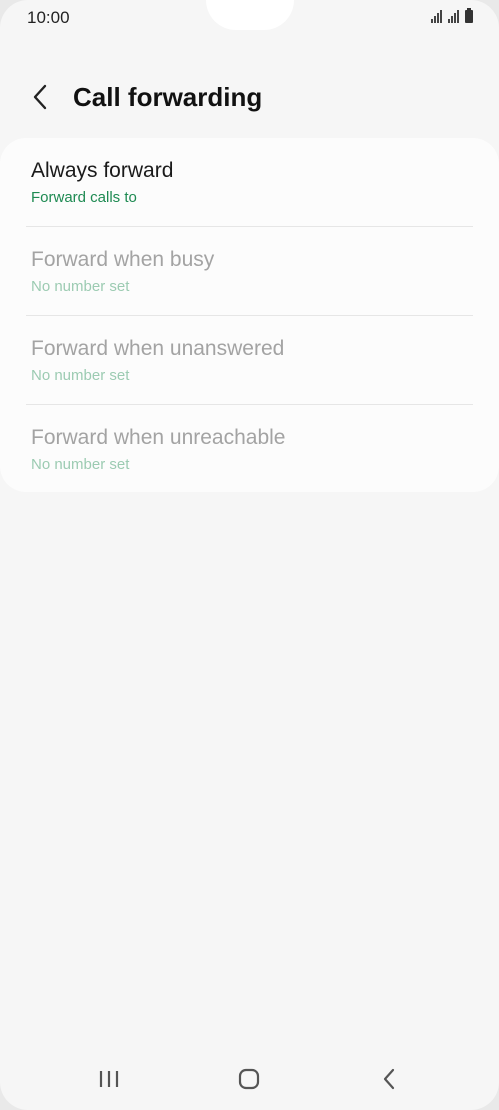  I want to click on back-nav-button, so click(389, 1079).